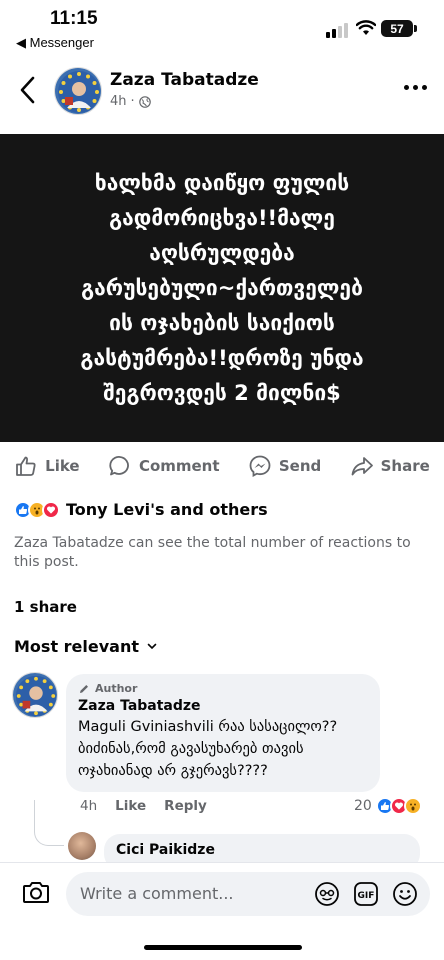  What do you see at coordinates (36, 892) in the screenshot?
I see `camera-icon` at bounding box center [36, 892].